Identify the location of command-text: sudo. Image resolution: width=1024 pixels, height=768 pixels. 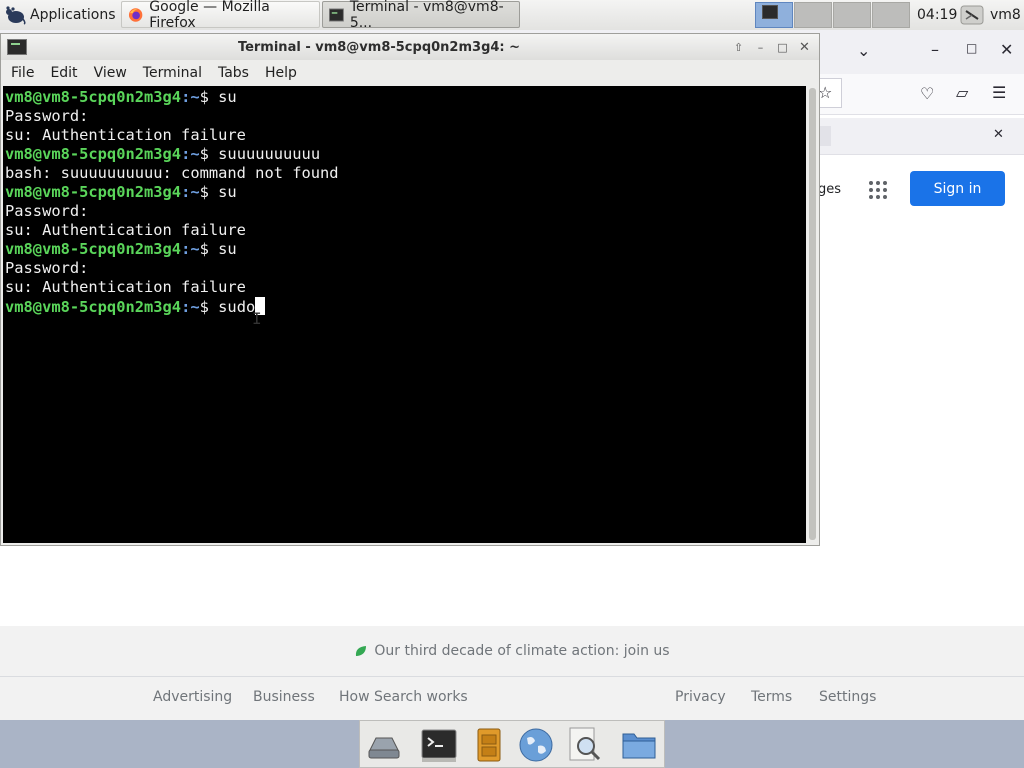
(237, 307).